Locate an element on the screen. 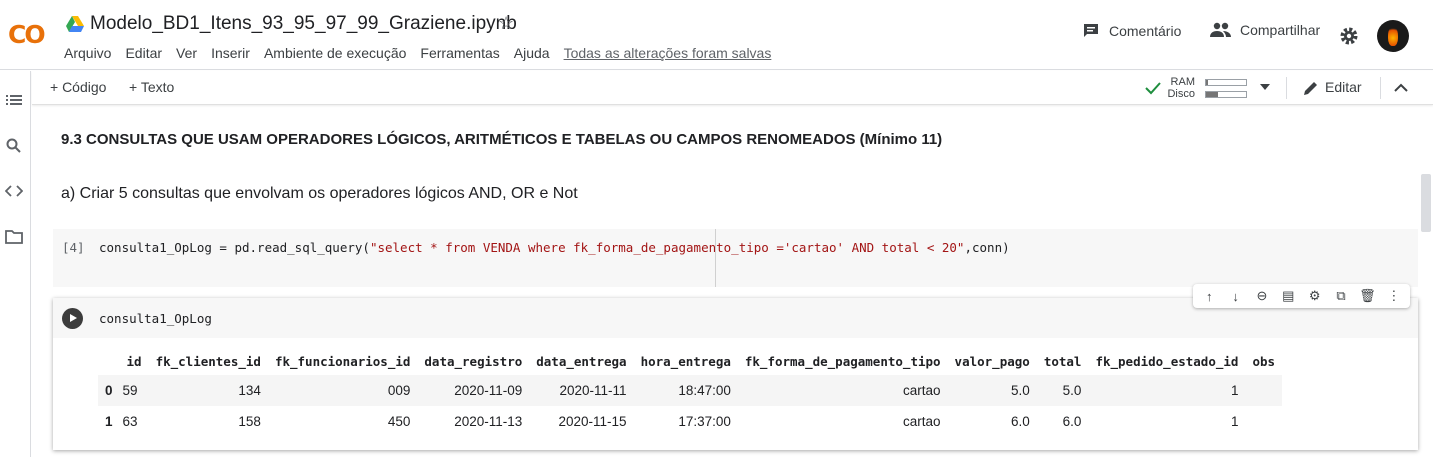 The image size is (1433, 457). left-sidebar is located at coordinates (15, 264).